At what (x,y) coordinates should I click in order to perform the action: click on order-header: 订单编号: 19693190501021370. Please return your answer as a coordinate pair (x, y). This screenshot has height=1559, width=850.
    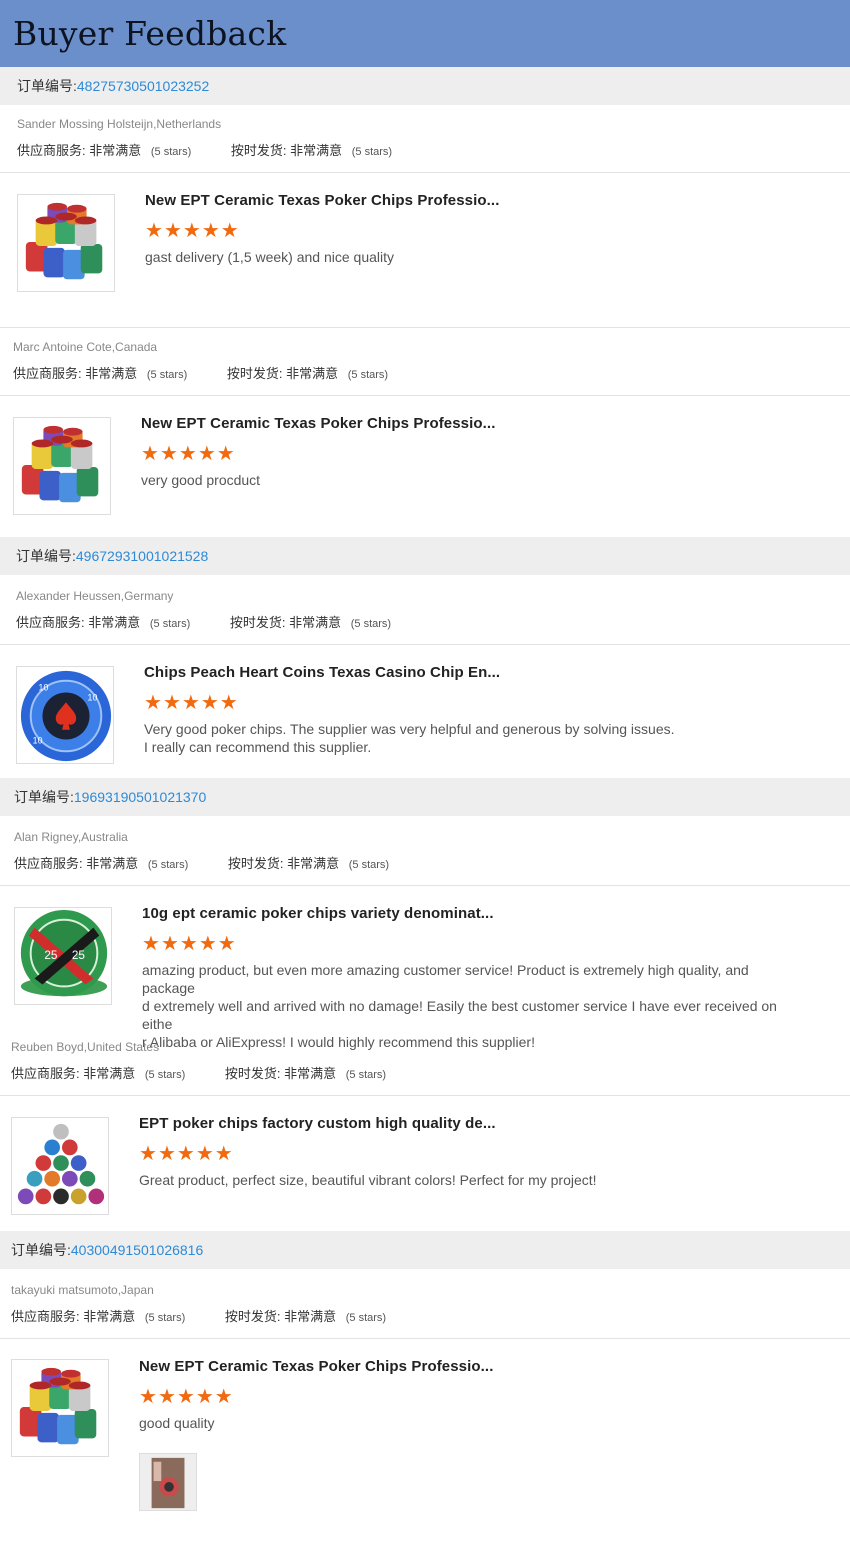
    Looking at the image, I should click on (425, 797).